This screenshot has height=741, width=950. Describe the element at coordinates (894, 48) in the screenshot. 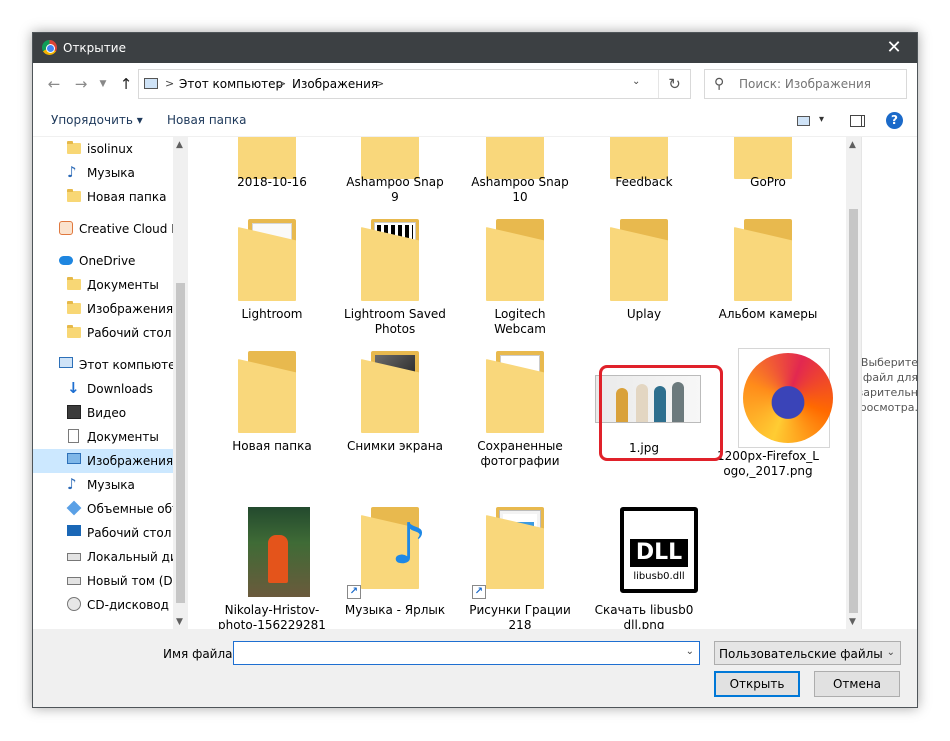

I see `close-button: ✕` at that location.